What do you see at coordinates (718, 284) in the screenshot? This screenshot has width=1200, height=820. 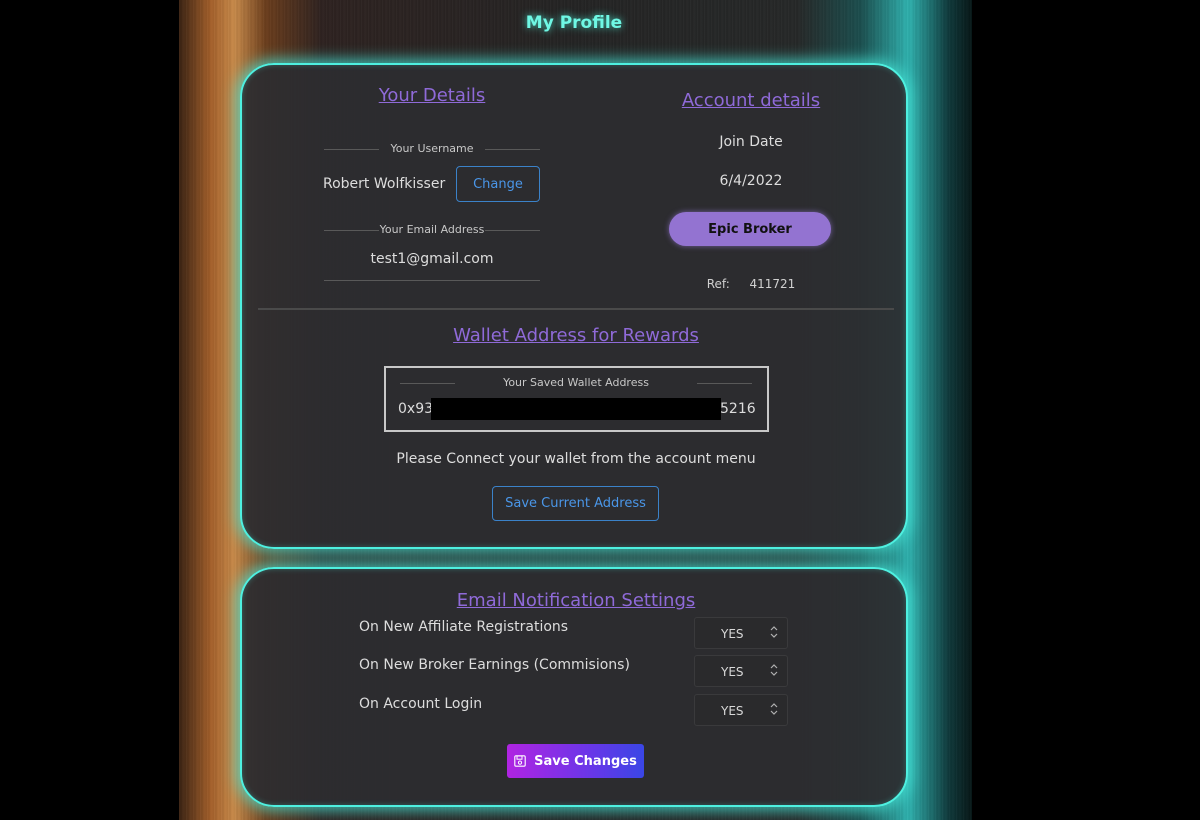 I see `ref-label: Ref:` at bounding box center [718, 284].